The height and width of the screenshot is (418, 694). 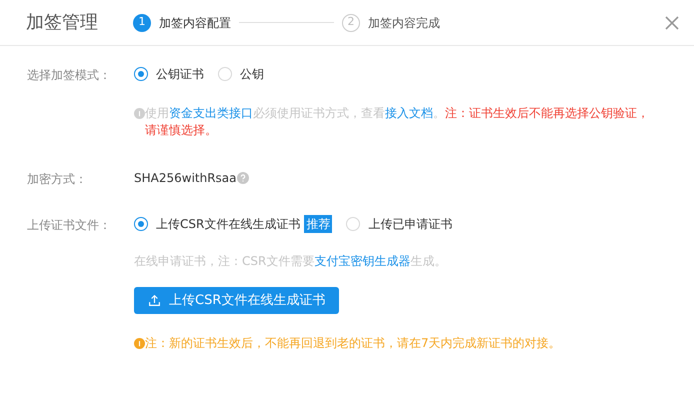 I want to click on dialog-title: 加签管理, so click(x=62, y=23).